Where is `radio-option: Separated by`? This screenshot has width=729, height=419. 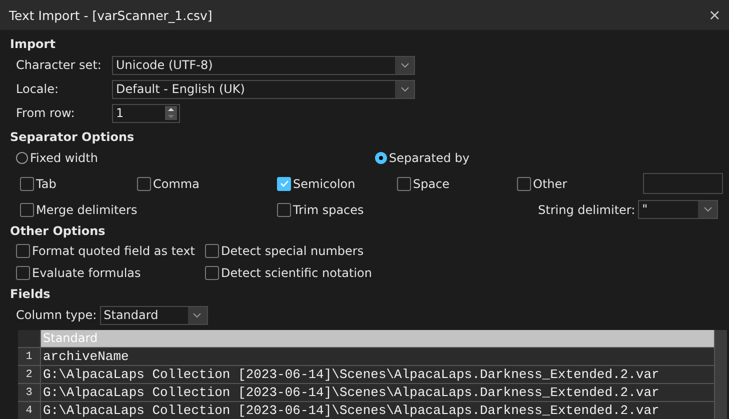
radio-option: Separated by is located at coordinates (393, 158).